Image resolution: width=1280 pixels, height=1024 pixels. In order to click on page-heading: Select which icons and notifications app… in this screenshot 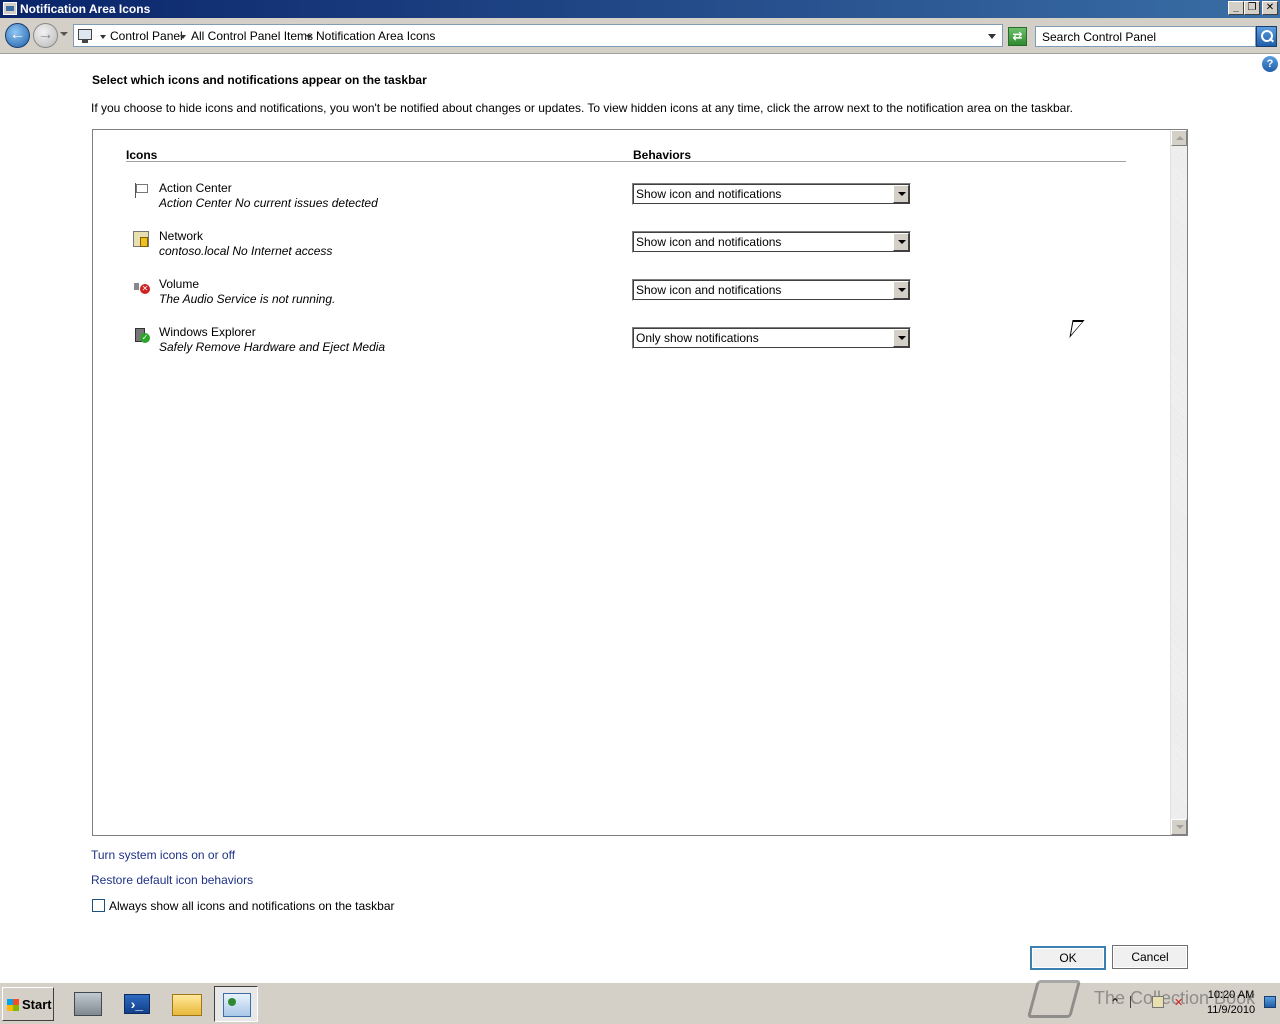, I will do `click(259, 80)`.